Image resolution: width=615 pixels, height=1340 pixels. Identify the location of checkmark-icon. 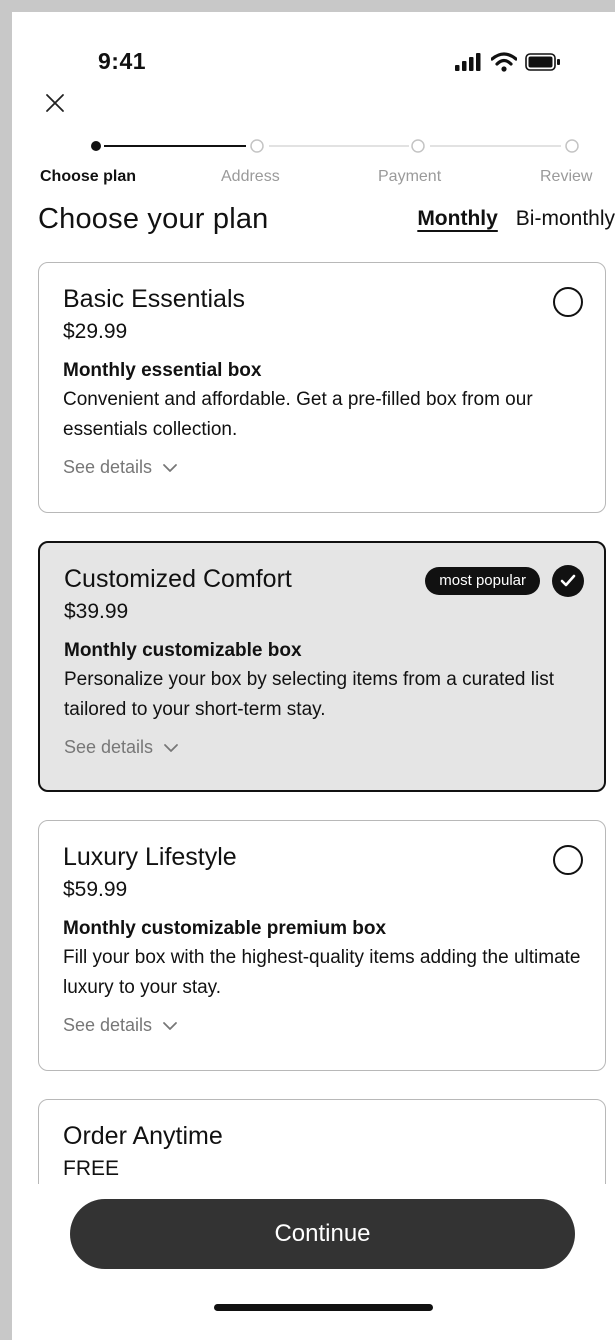
(568, 580).